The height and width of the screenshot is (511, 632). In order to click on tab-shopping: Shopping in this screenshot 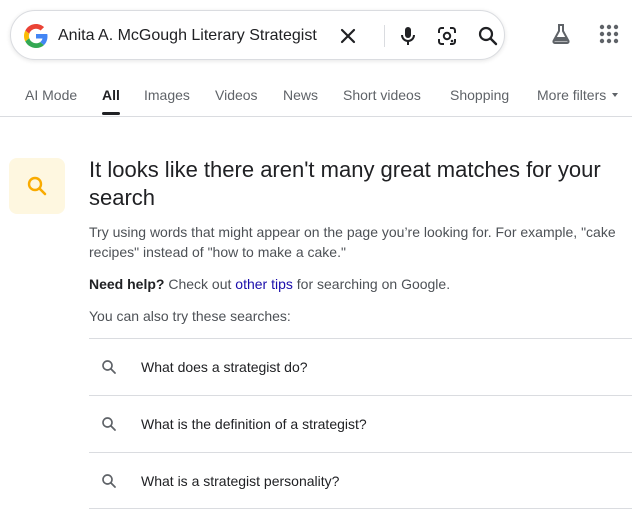, I will do `click(479, 95)`.